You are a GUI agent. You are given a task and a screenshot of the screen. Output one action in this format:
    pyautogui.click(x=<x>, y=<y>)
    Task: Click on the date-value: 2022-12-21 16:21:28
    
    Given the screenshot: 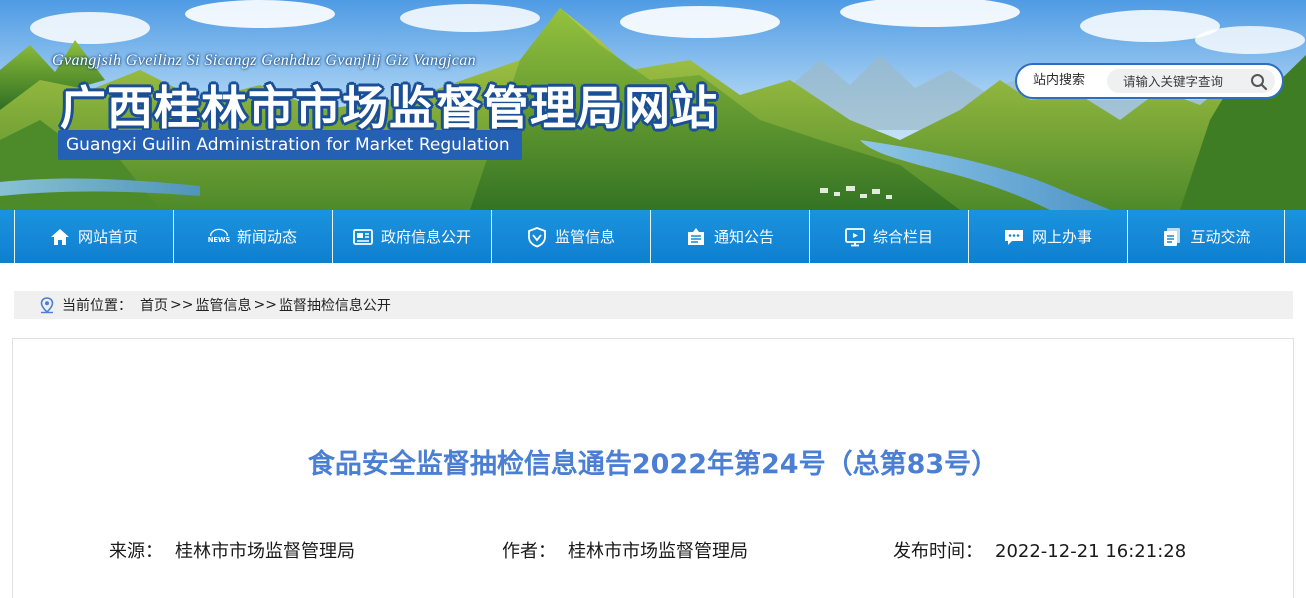 What is the action you would take?
    pyautogui.click(x=1091, y=551)
    